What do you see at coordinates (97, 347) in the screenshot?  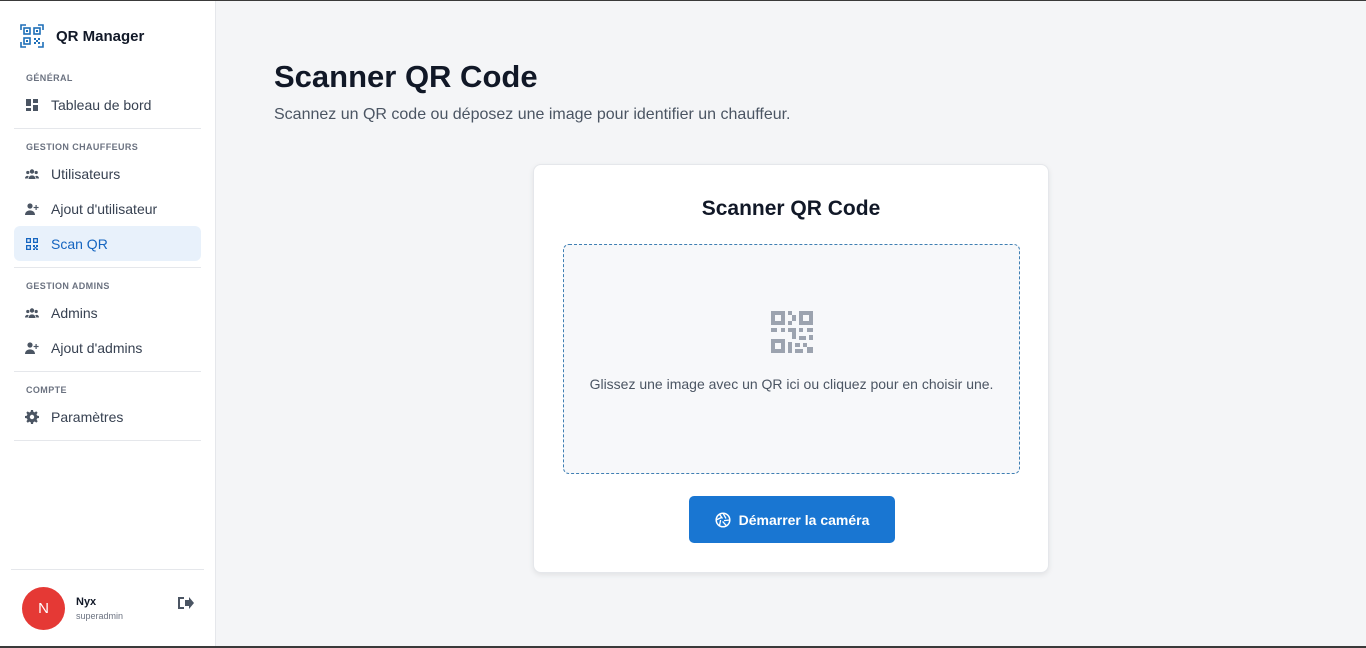 I see `sidebar-item-label: Ajout d'admins` at bounding box center [97, 347].